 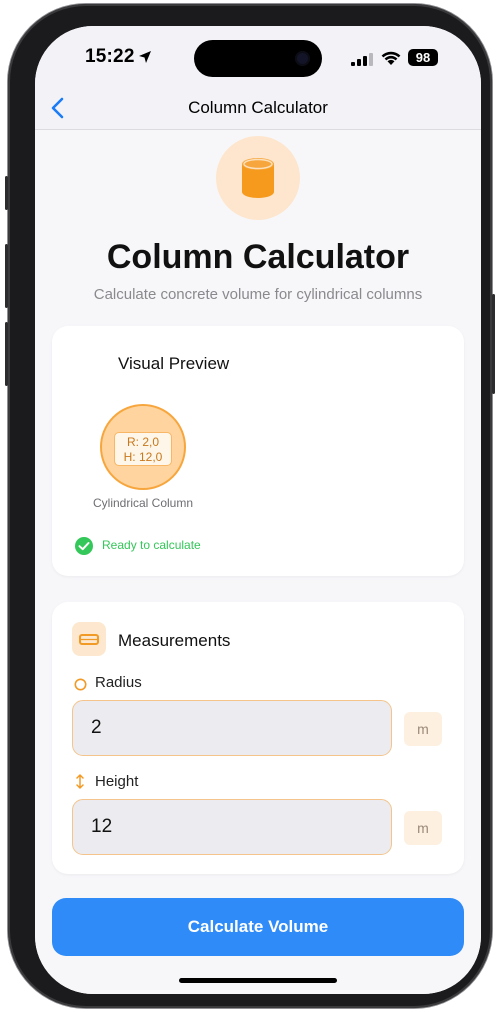 I want to click on visual-preview-title: Visual Preview, so click(x=174, y=363).